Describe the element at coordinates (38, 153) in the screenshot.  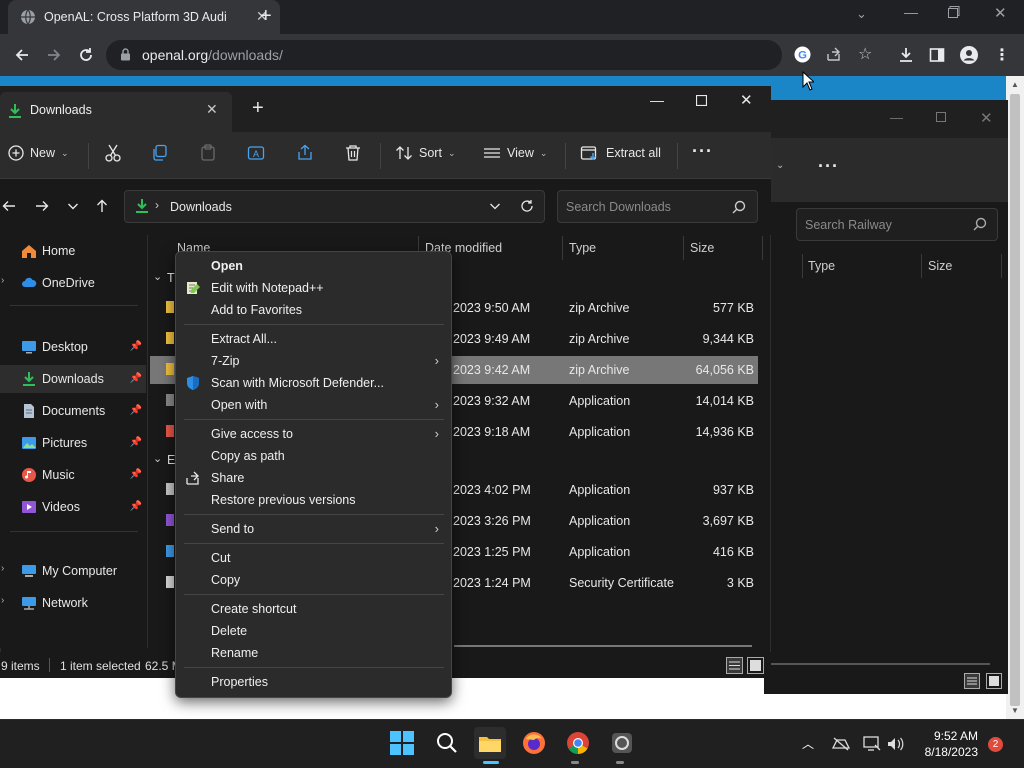
I see `new-button: New ⌄` at that location.